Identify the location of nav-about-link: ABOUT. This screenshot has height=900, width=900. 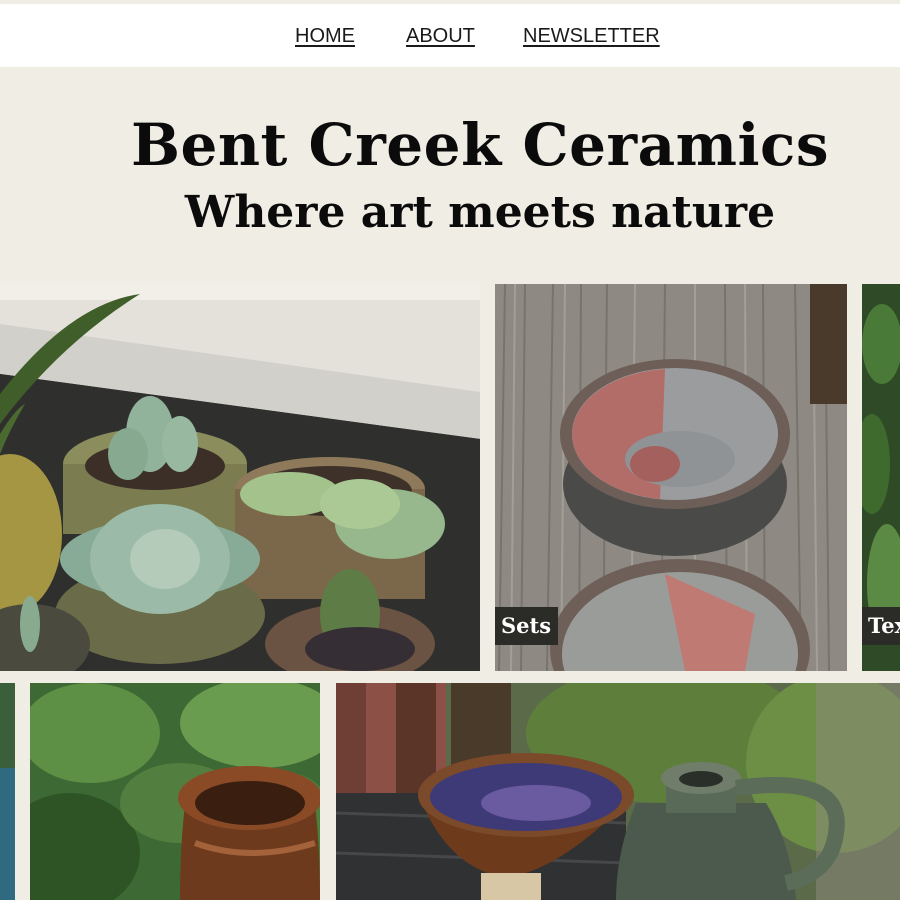
(440, 36).